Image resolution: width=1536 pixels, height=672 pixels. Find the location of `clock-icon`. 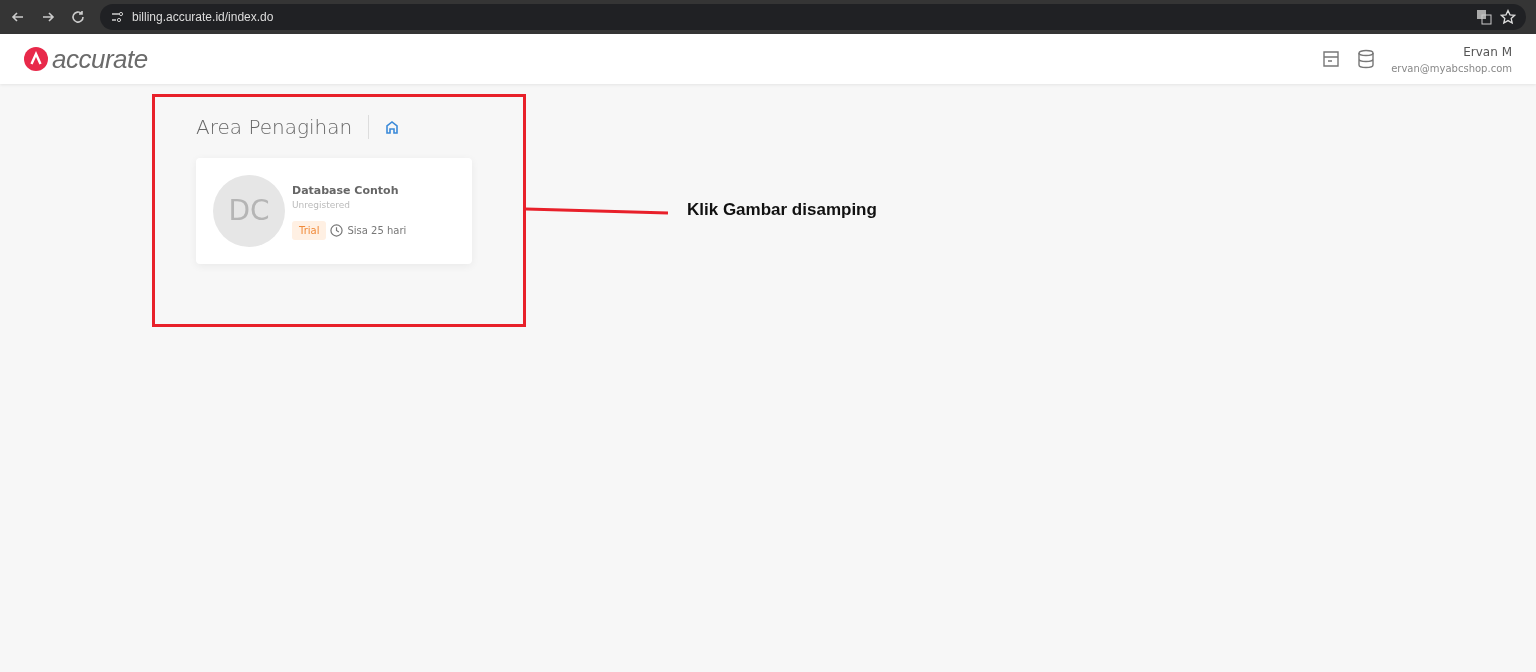

clock-icon is located at coordinates (337, 230).